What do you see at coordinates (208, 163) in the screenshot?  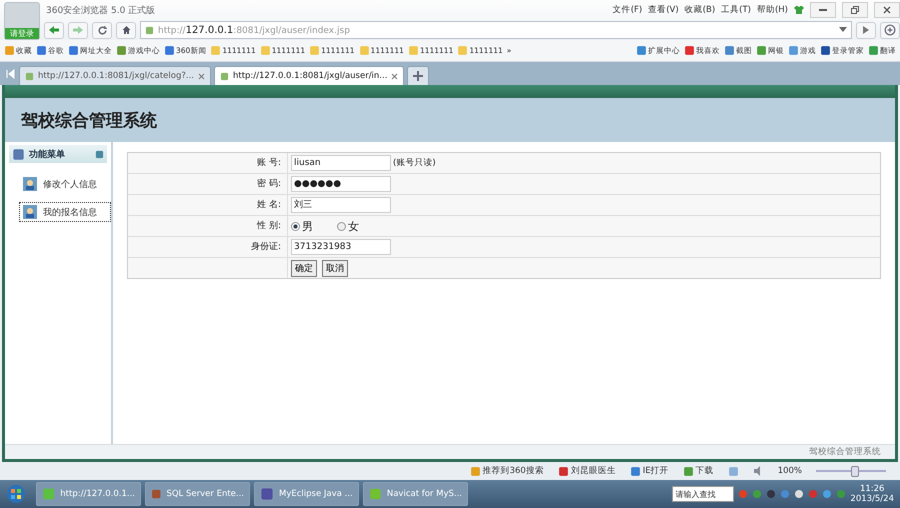 I see `field-label: 账 号:` at bounding box center [208, 163].